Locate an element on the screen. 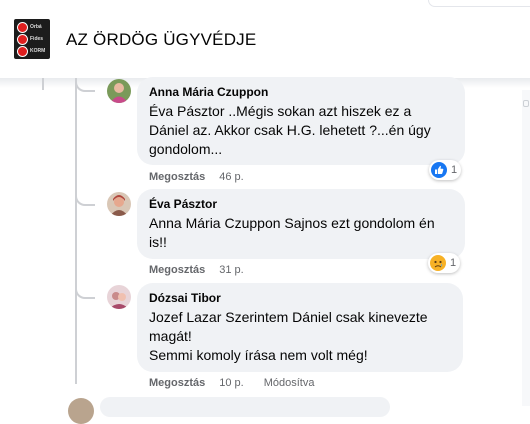 This screenshot has width=530, height=424. timestamp: 46 p. is located at coordinates (231, 177).